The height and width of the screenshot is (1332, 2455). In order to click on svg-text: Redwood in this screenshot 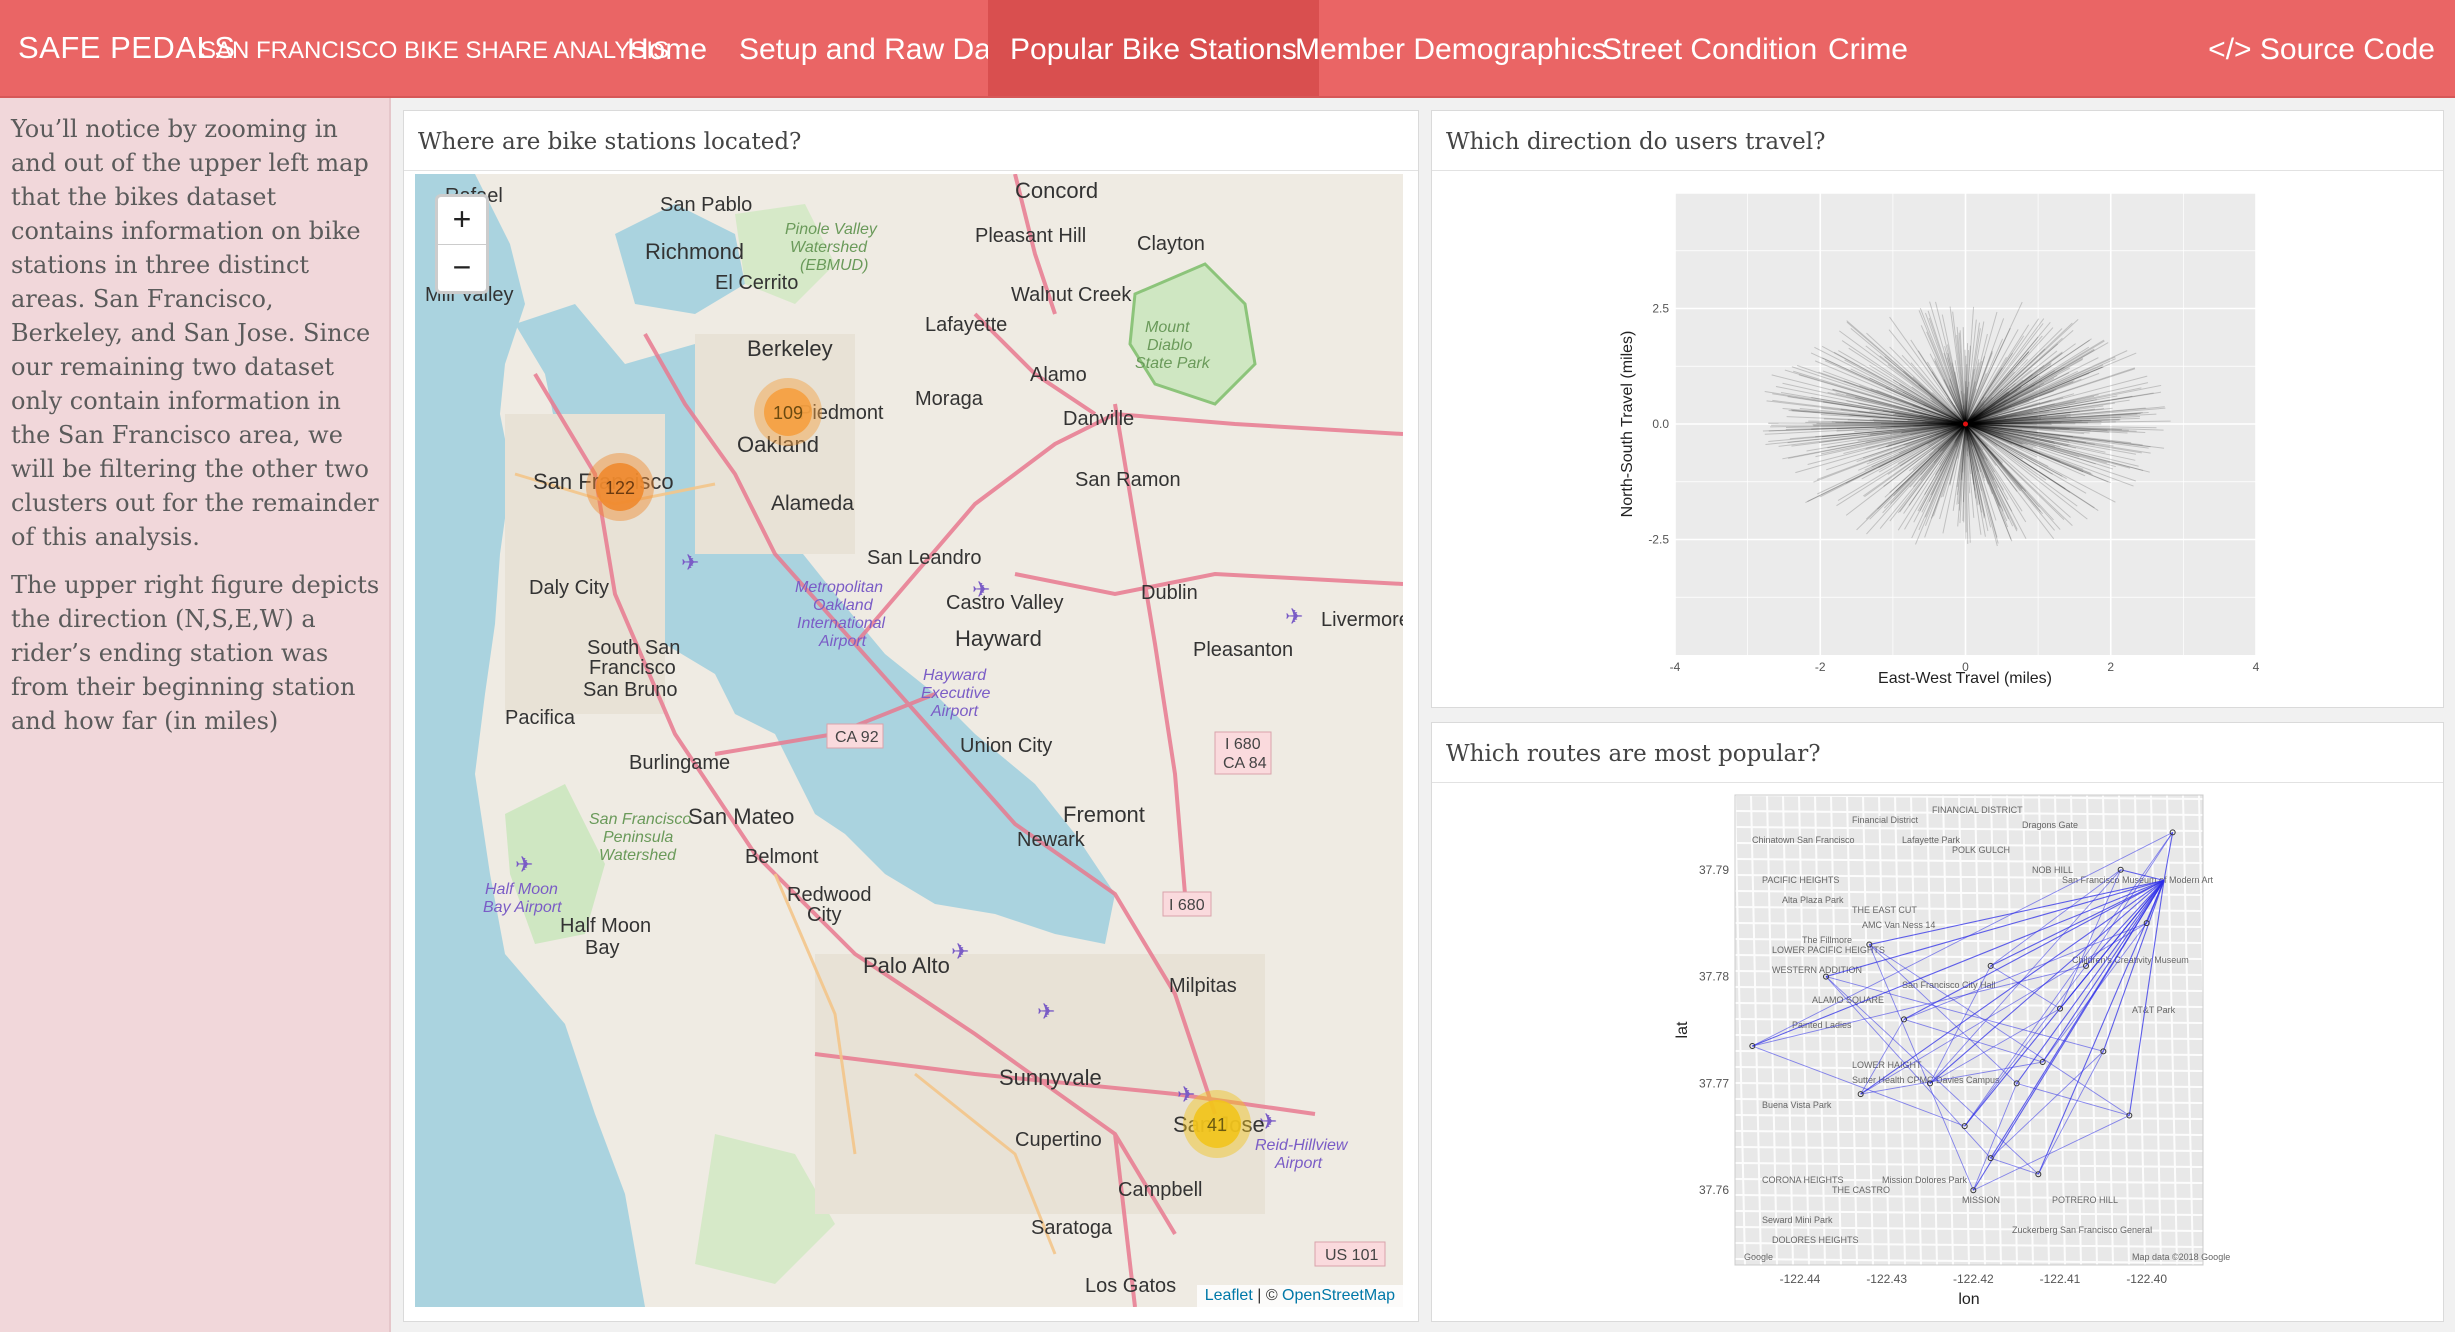, I will do `click(829, 895)`.